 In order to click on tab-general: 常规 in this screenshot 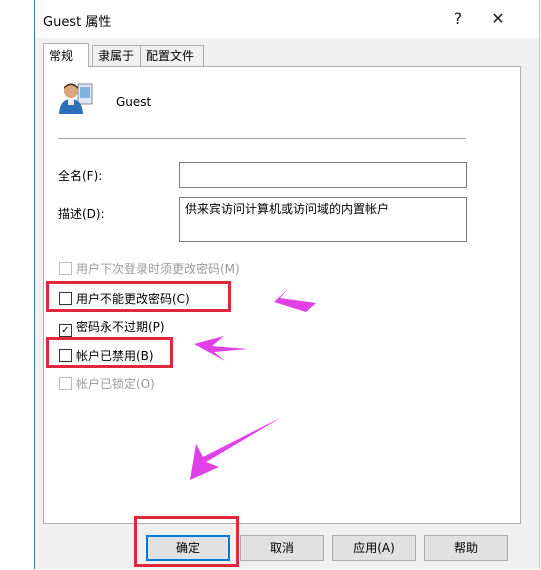, I will do `click(66, 55)`.